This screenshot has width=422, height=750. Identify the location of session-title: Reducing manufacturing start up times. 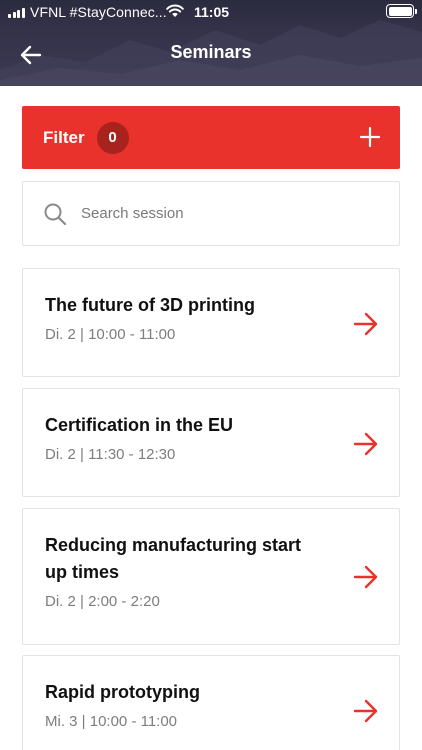
(173, 558).